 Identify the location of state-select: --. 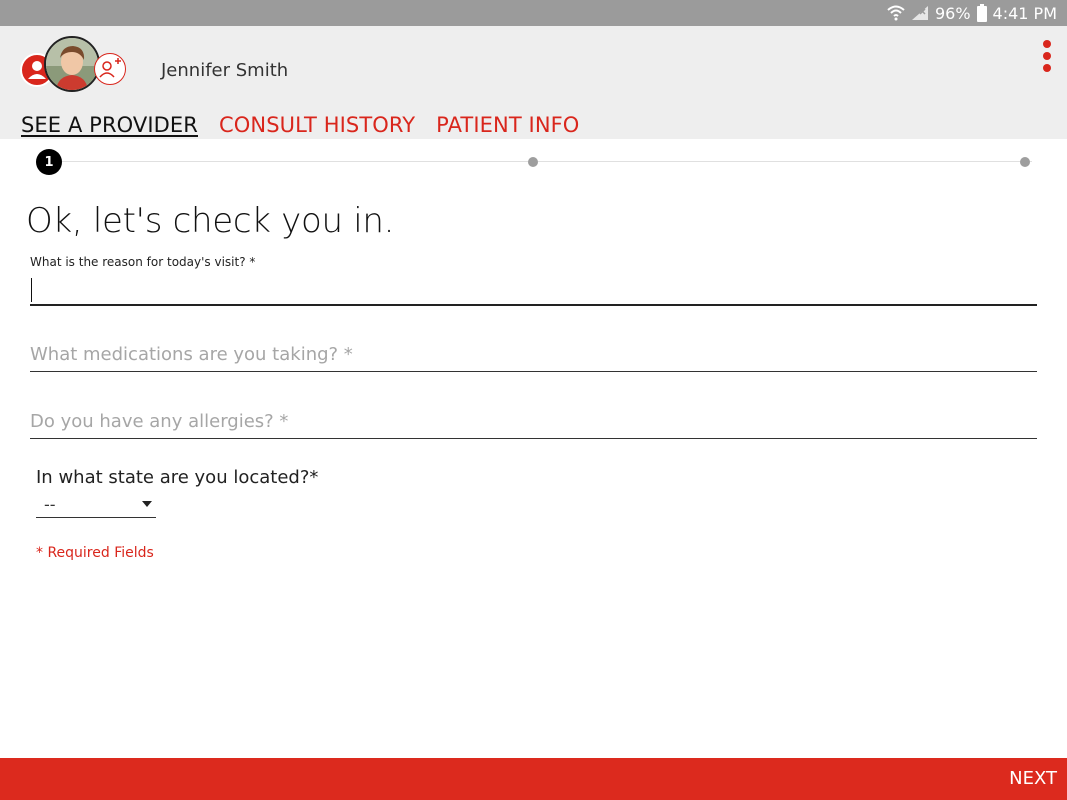
(96, 505).